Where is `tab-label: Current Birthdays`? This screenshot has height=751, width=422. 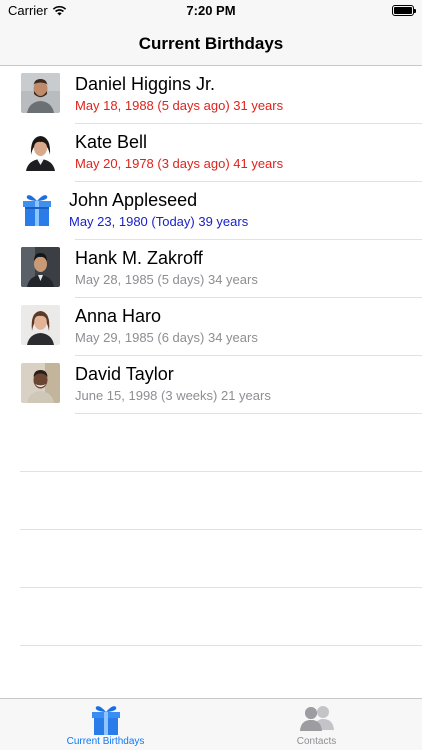 tab-label: Current Birthdays is located at coordinates (105, 741).